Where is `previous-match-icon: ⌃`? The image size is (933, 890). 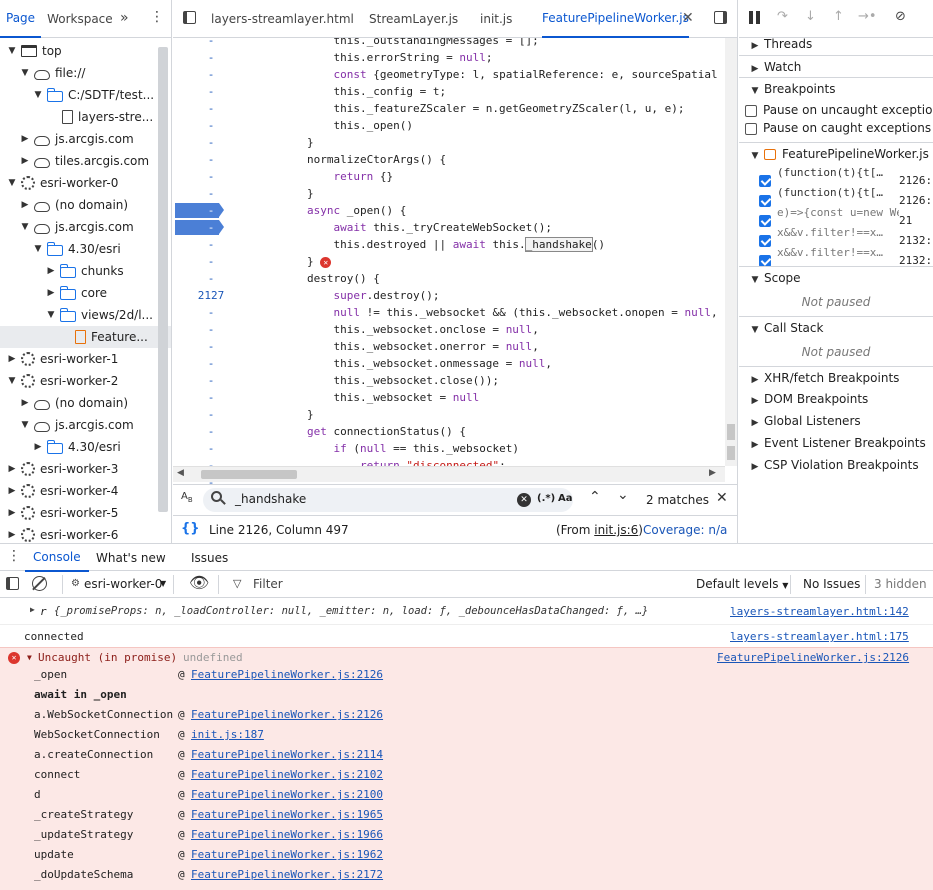
previous-match-icon: ⌃ is located at coordinates (595, 497).